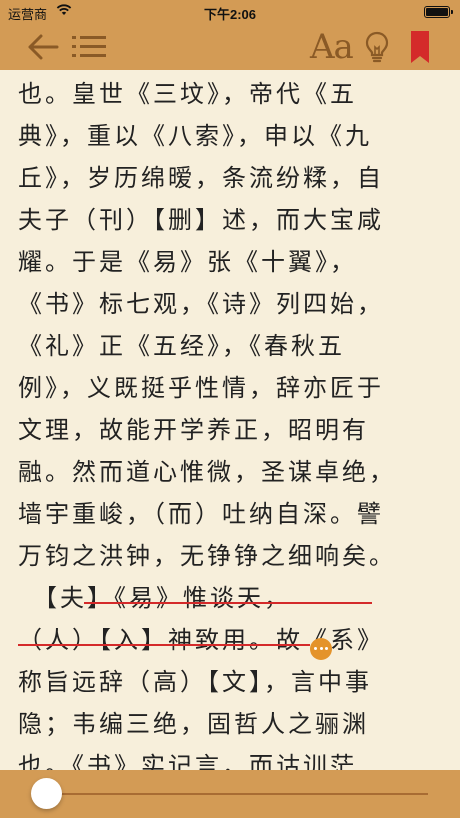 This screenshot has width=460, height=818. What do you see at coordinates (438, 12) in the screenshot?
I see `battery-icon` at bounding box center [438, 12].